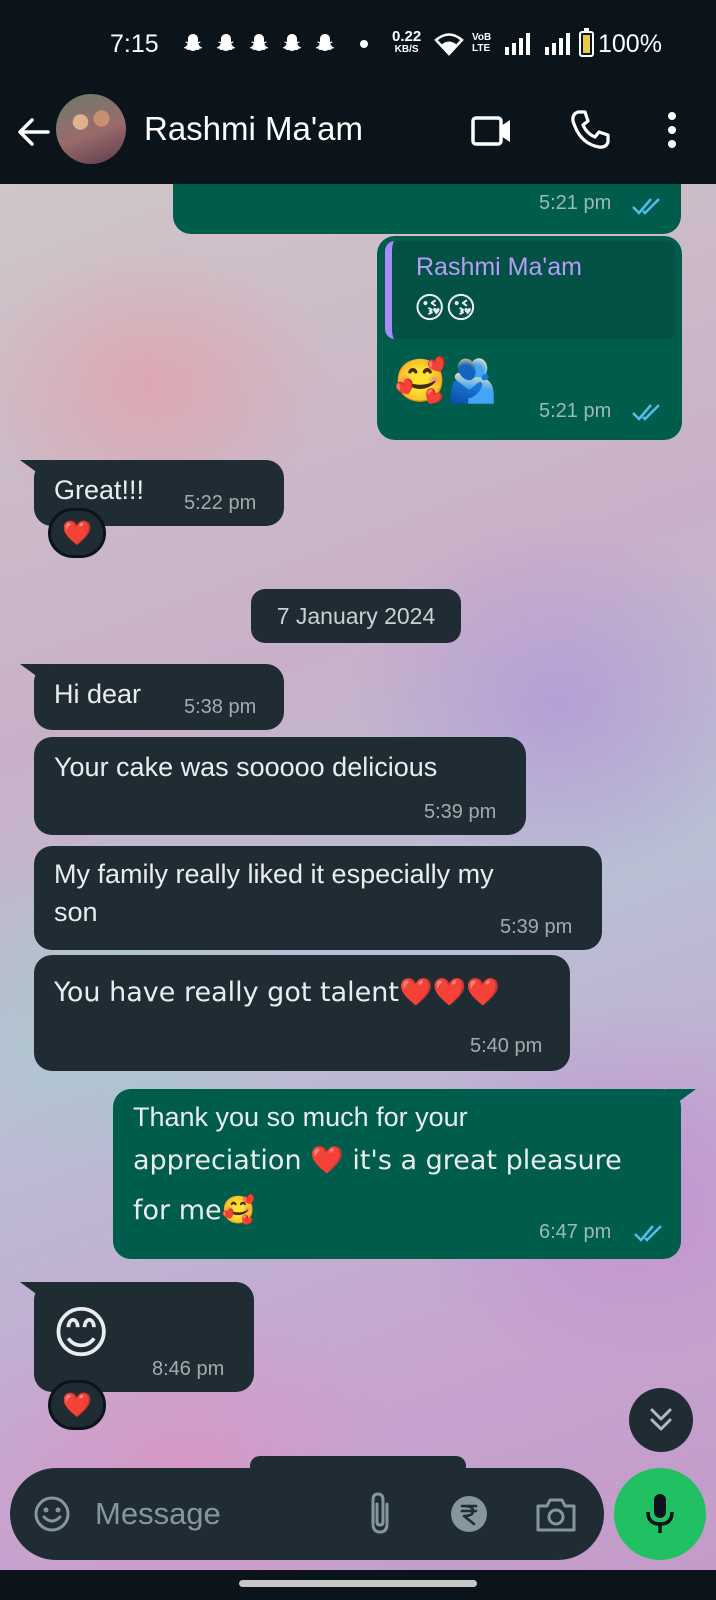 The height and width of the screenshot is (1600, 716). I want to click on quote-text: 😘😘, so click(445, 308).